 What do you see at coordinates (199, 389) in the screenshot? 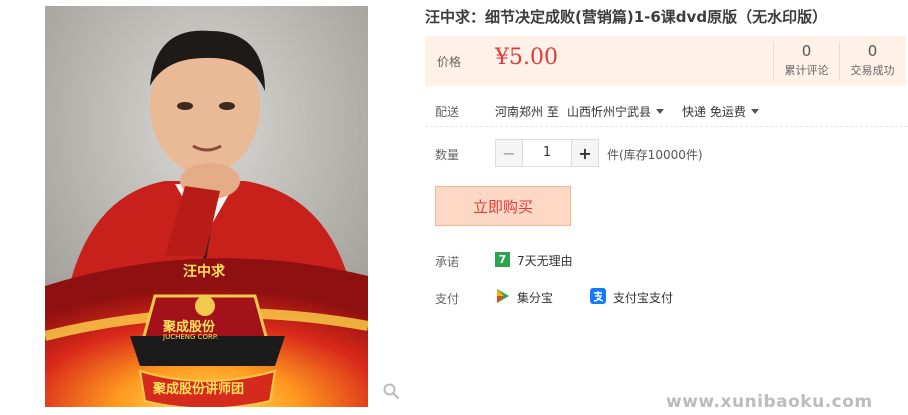
I see `photo-ribbon-text: 聚成股份讲师团` at bounding box center [199, 389].